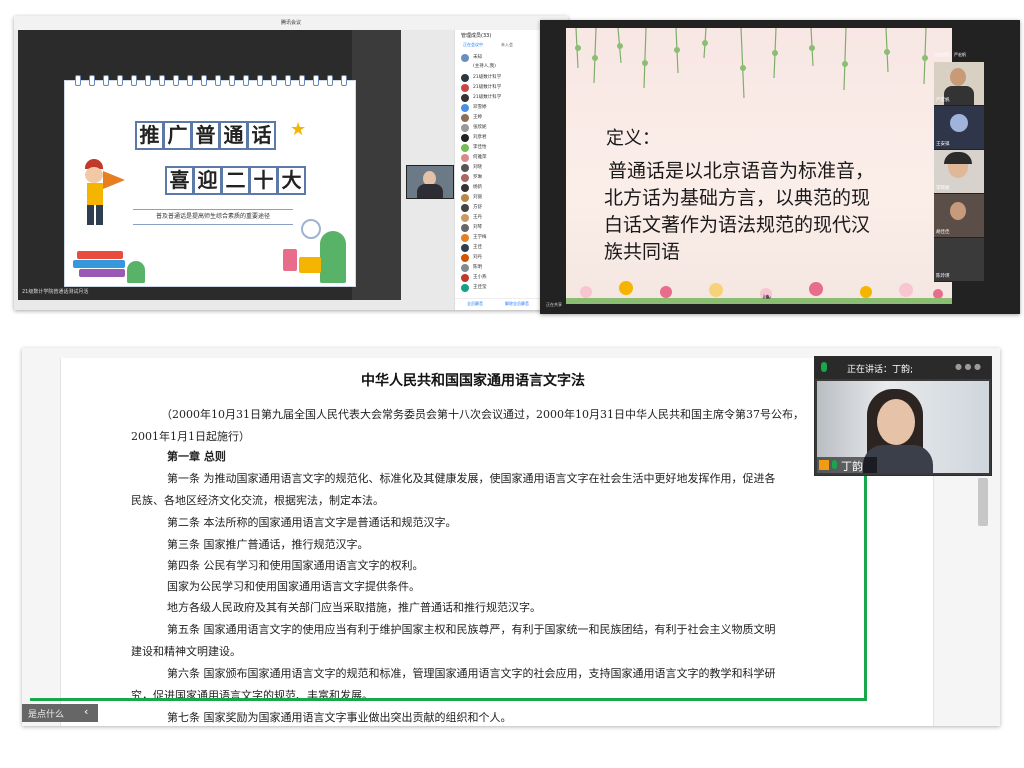 The height and width of the screenshot is (768, 1024). Describe the element at coordinates (959, 260) in the screenshot. I see `video-tile: 陈玲瑛` at that location.